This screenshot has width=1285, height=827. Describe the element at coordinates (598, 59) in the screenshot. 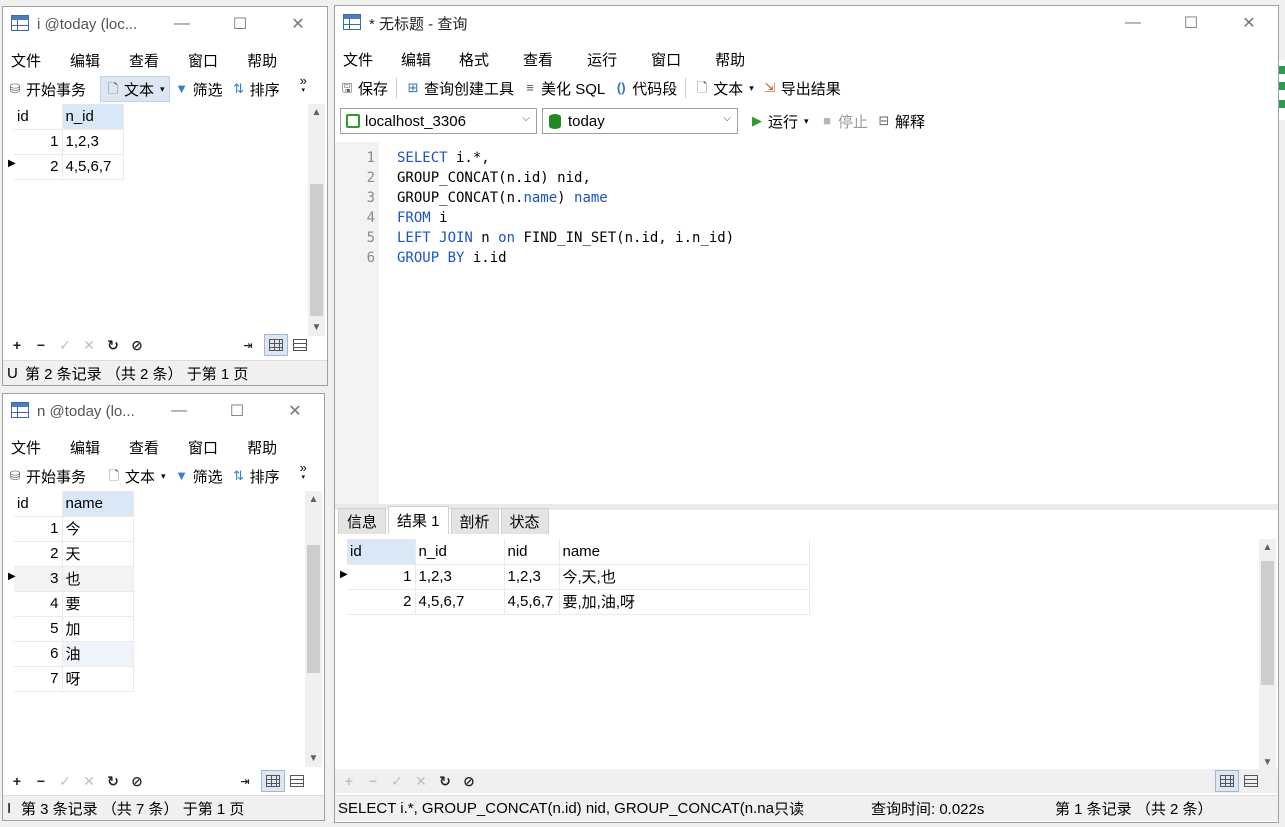

I see `menu-run: 运行` at that location.